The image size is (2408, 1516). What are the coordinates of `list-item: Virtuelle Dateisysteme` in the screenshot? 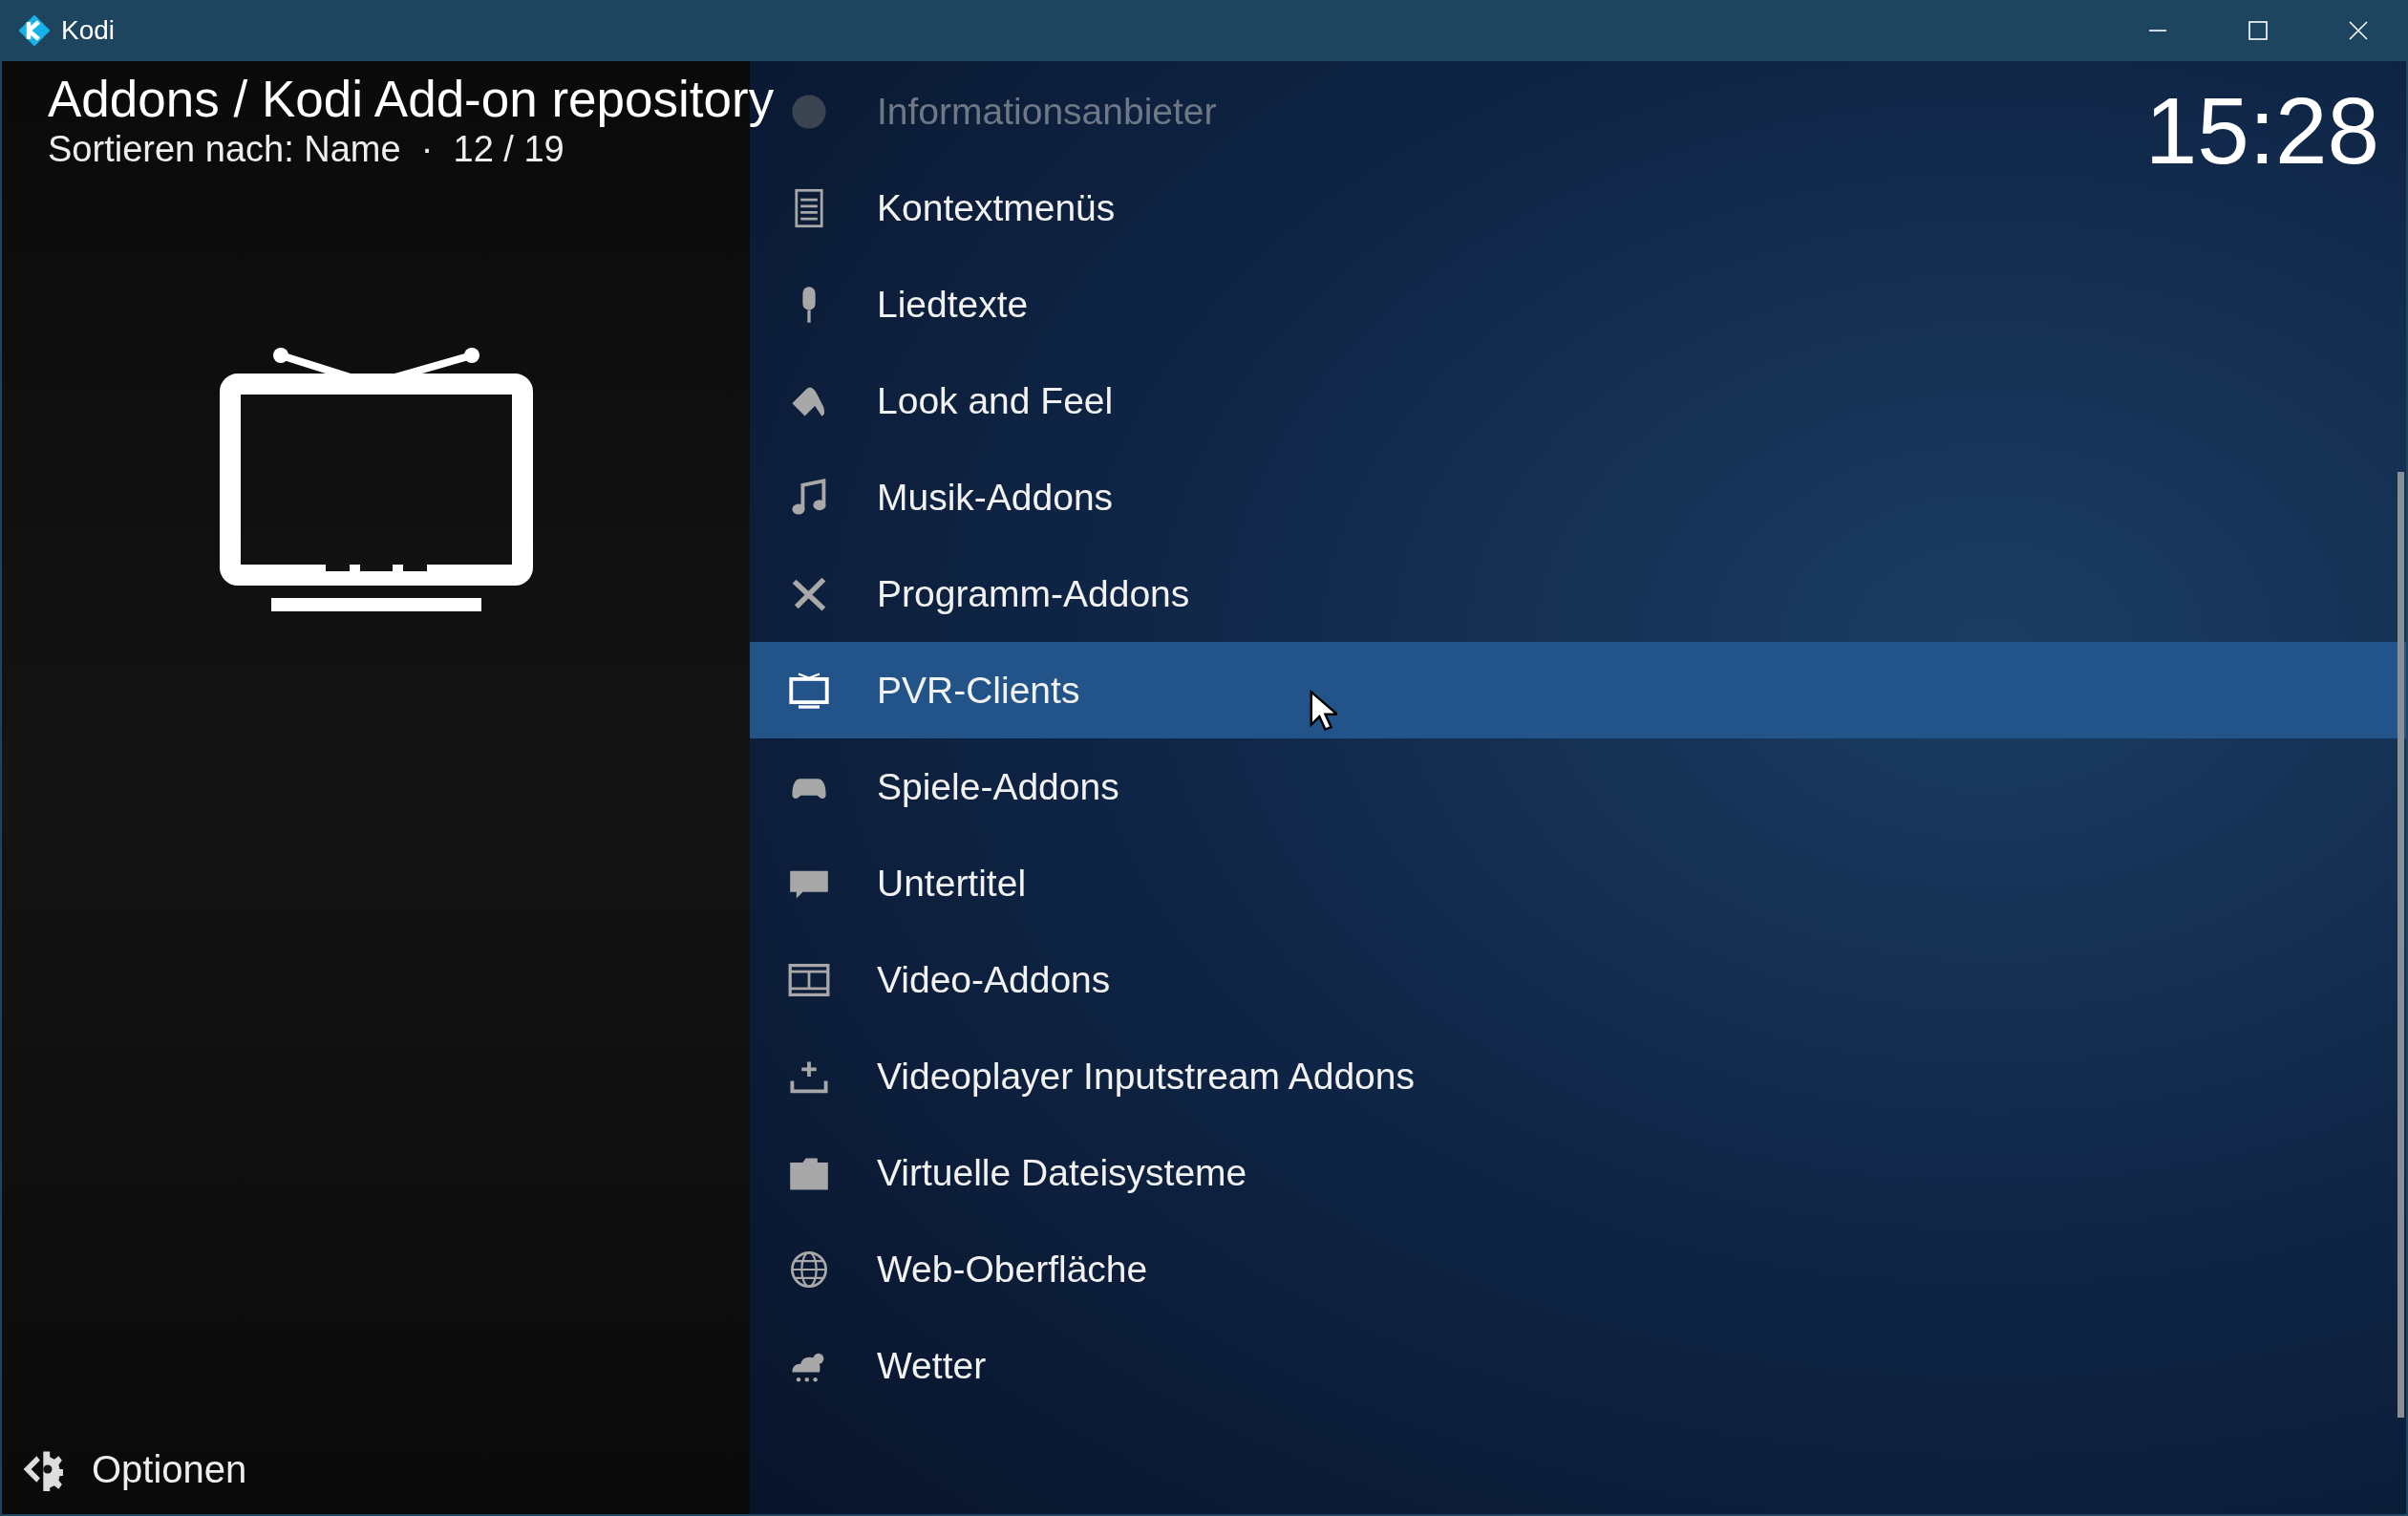 It's located at (1578, 1172).